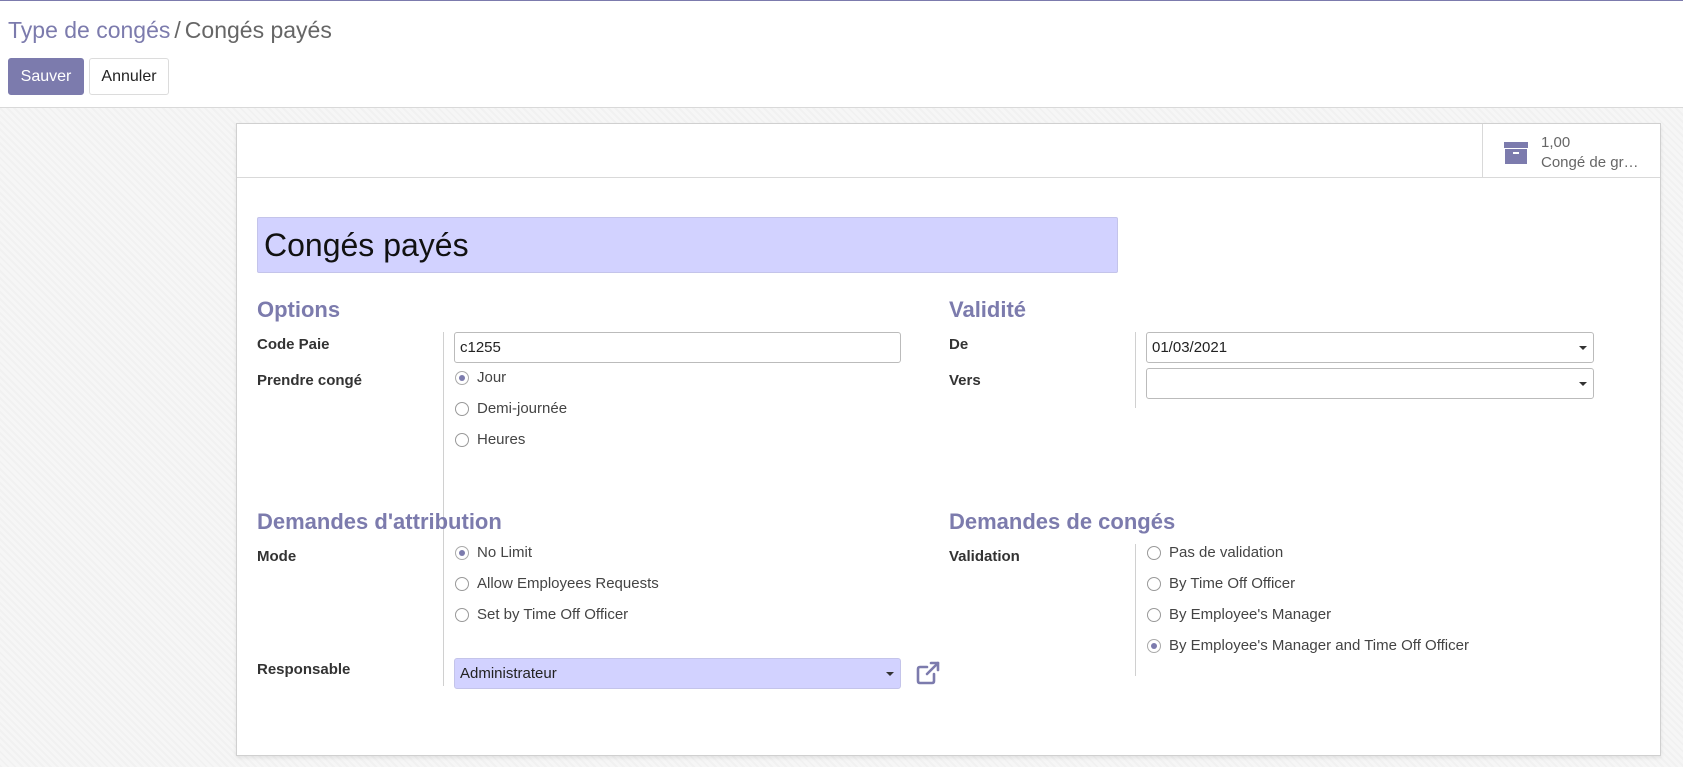 Image resolution: width=1683 pixels, height=767 pixels. Describe the element at coordinates (553, 614) in the screenshot. I see `allocation-mode-option-label: Set by Time Off Officer` at that location.